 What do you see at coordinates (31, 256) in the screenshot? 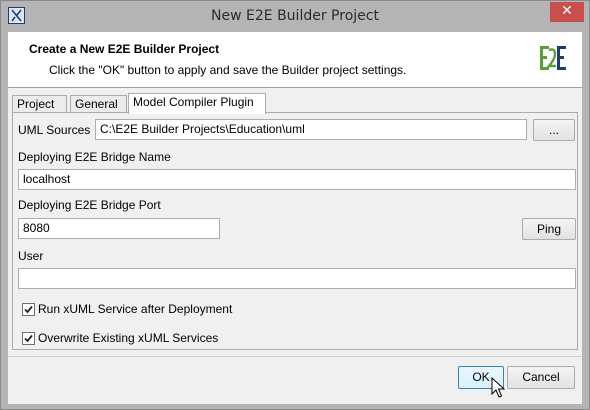
I see `user-label: User` at bounding box center [31, 256].